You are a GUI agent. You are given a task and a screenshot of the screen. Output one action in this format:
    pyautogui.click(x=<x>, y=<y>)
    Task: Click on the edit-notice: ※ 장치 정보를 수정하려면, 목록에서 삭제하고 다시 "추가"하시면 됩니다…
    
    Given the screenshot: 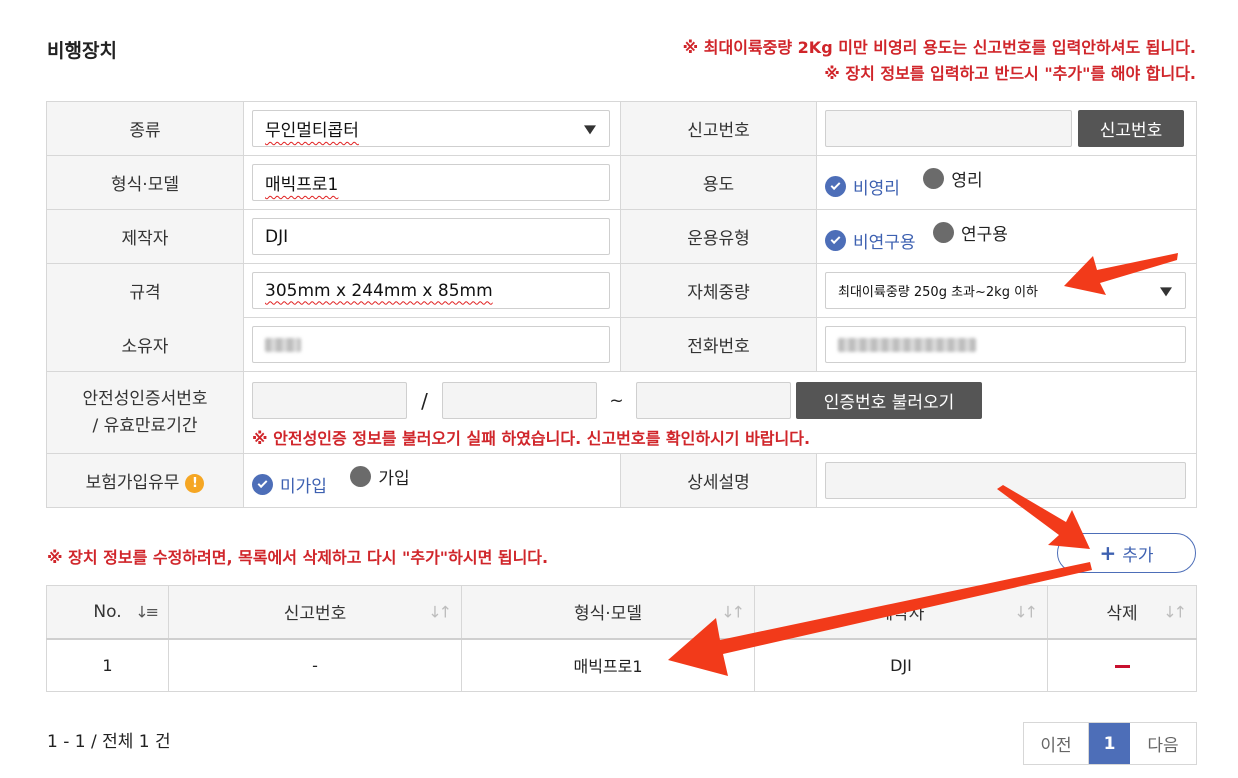 What is the action you would take?
    pyautogui.click(x=298, y=557)
    